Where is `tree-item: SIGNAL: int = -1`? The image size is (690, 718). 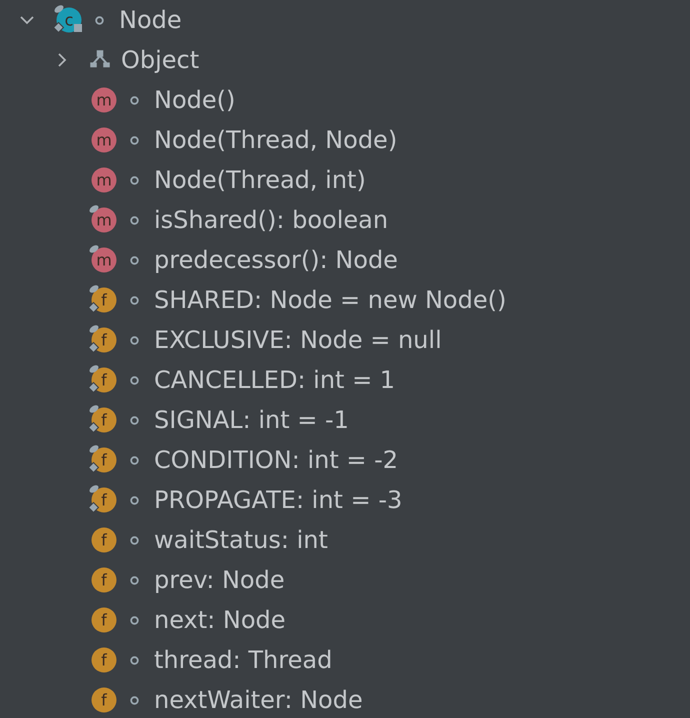 tree-item: SIGNAL: int = -1 is located at coordinates (251, 420).